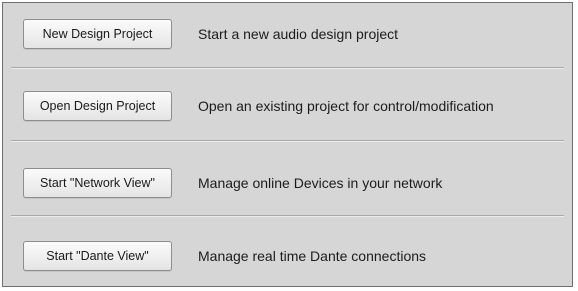  I want to click on start-dante-view-button: Start "Dante View", so click(97, 256).